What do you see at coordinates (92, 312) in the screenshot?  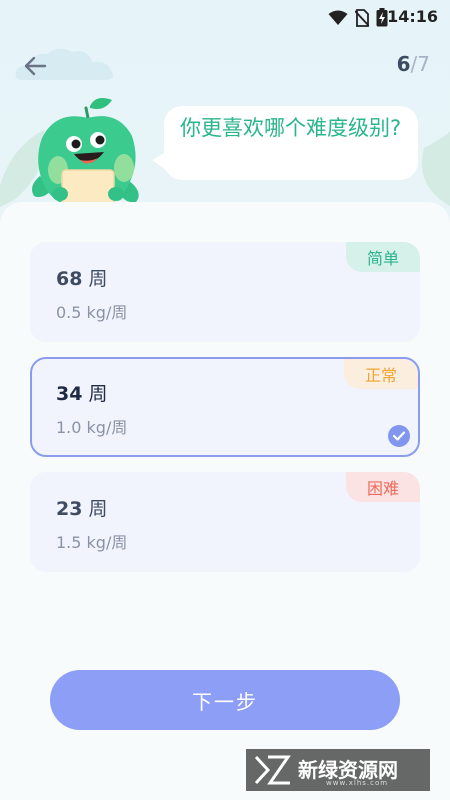 I see `option-rate: 0.5 kg/周` at bounding box center [92, 312].